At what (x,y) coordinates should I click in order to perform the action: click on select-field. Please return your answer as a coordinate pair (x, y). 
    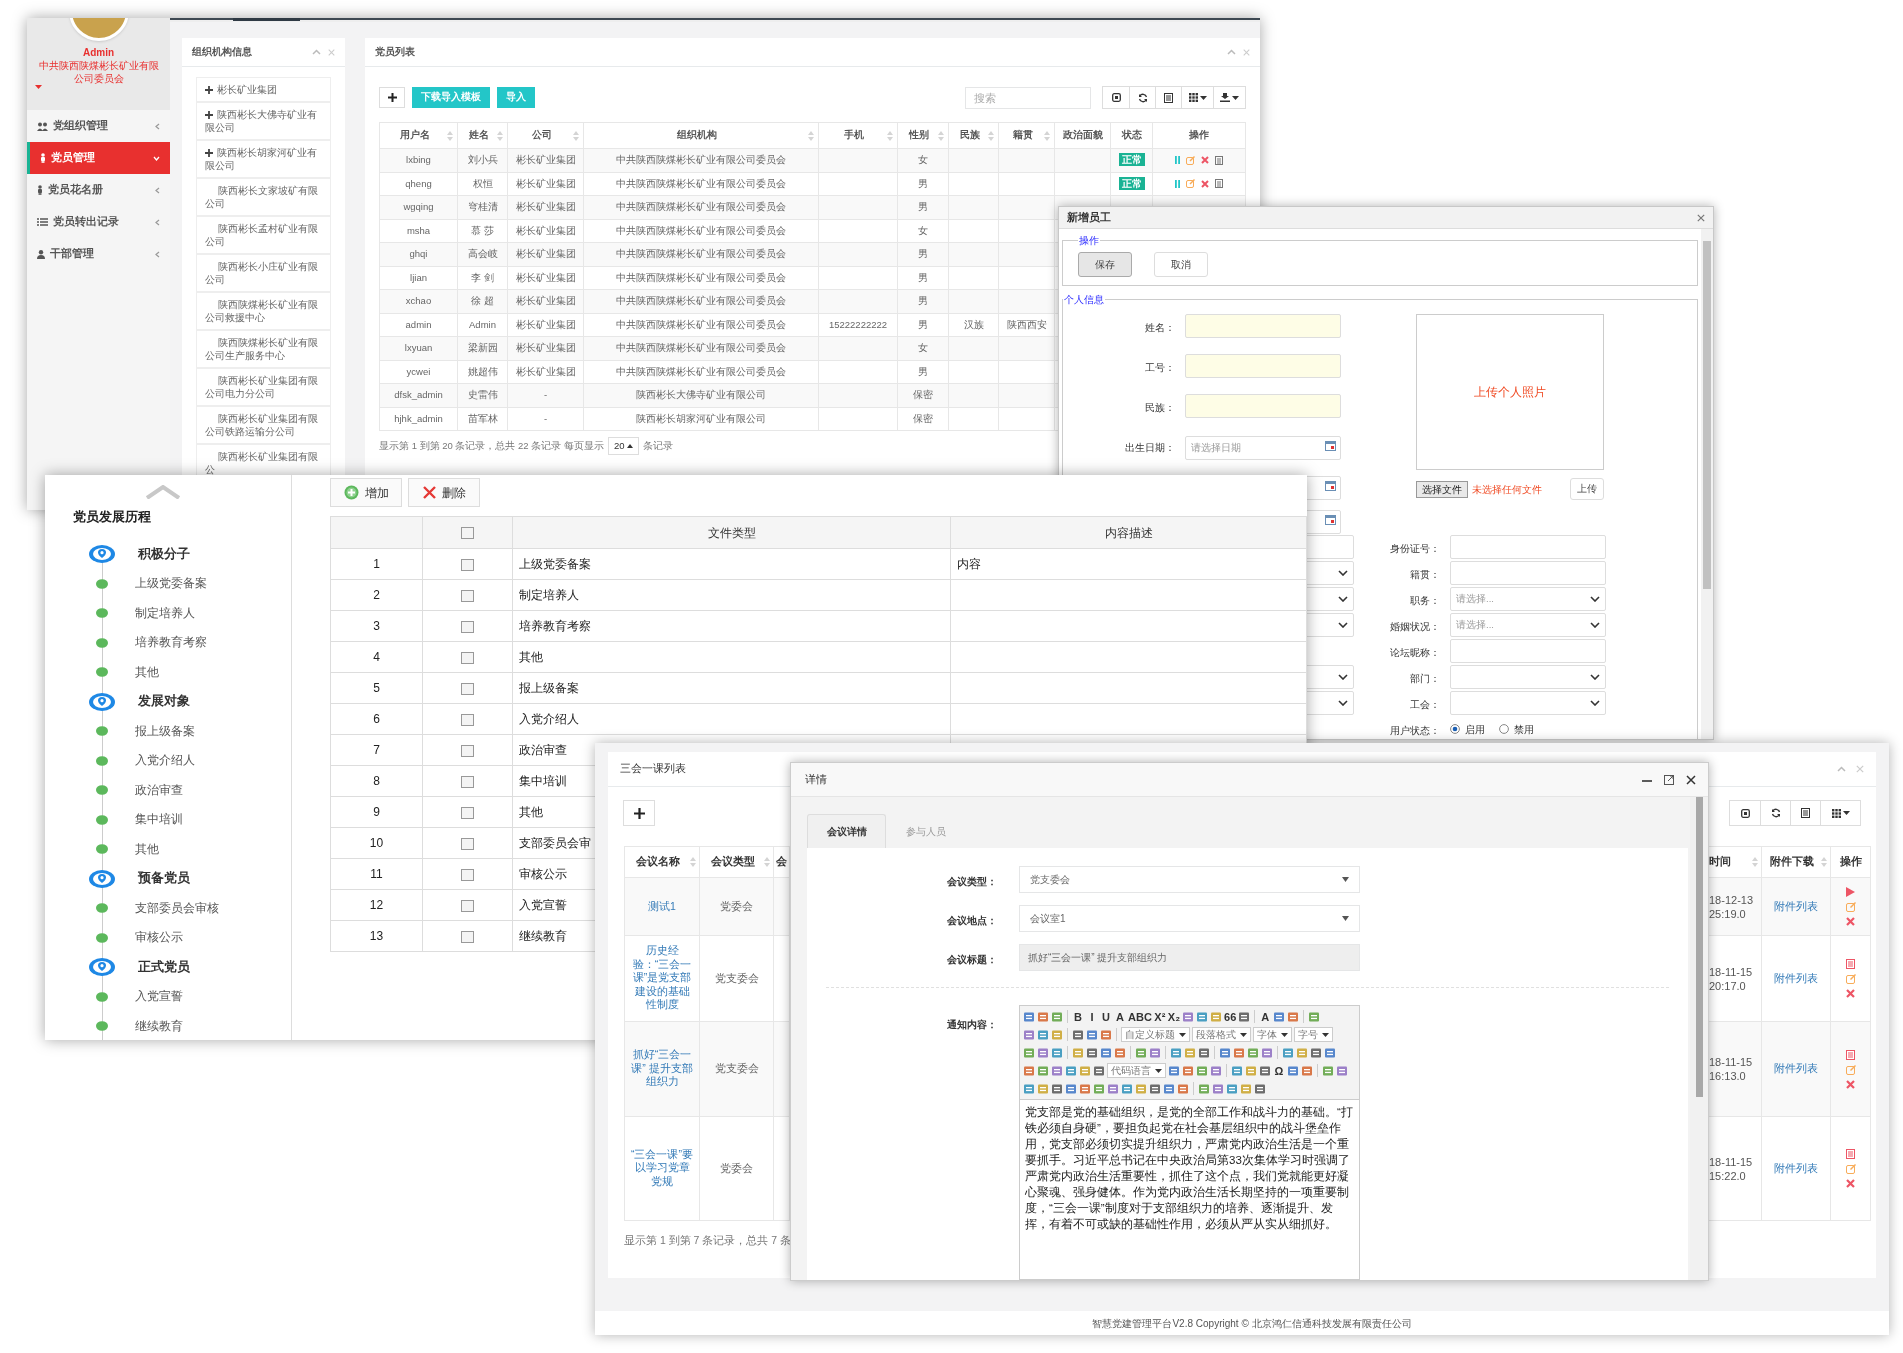
    Looking at the image, I should click on (1528, 703).